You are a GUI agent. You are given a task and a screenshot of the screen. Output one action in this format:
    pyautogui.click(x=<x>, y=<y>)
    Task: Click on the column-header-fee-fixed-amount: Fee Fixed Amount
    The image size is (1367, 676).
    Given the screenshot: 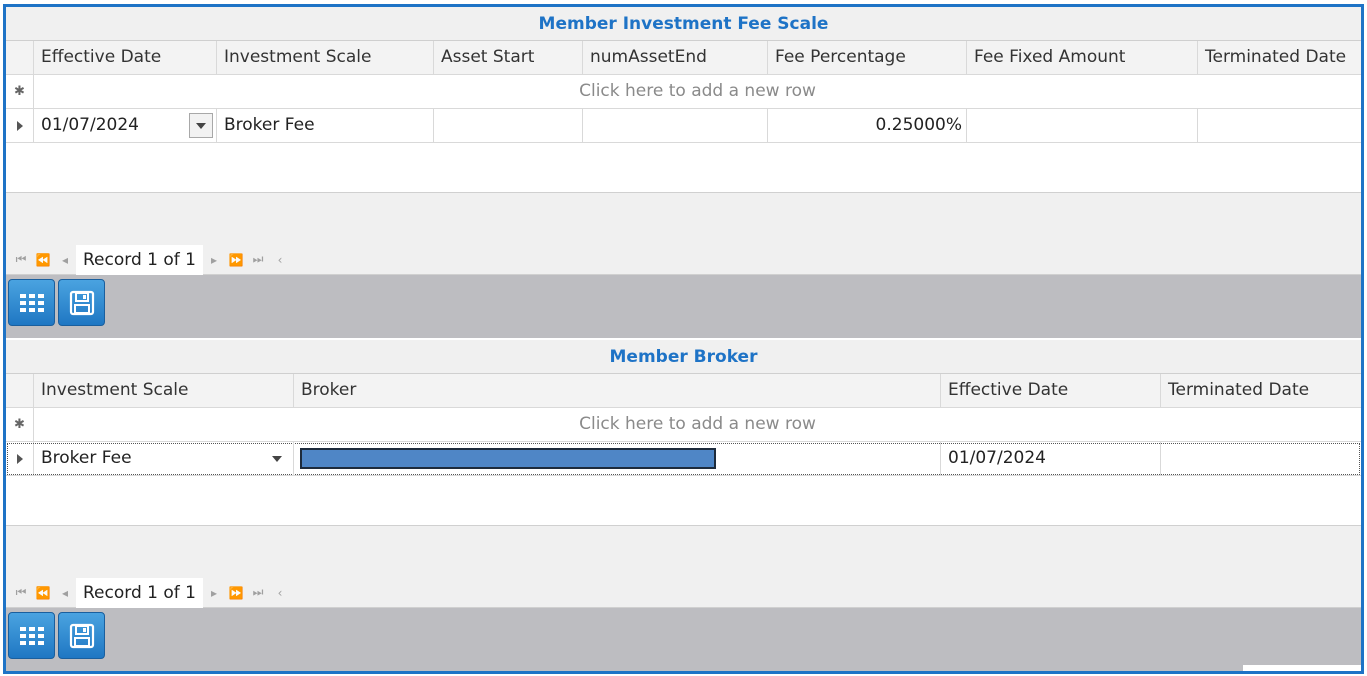 What is the action you would take?
    pyautogui.click(x=1082, y=57)
    